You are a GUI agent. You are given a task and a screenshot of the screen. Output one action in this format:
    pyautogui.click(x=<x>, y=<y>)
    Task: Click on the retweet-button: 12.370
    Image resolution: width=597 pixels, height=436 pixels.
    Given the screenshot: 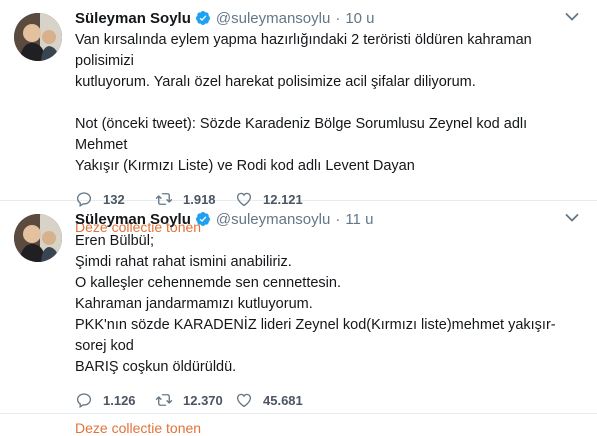 What is the action you would take?
    pyautogui.click(x=195, y=400)
    